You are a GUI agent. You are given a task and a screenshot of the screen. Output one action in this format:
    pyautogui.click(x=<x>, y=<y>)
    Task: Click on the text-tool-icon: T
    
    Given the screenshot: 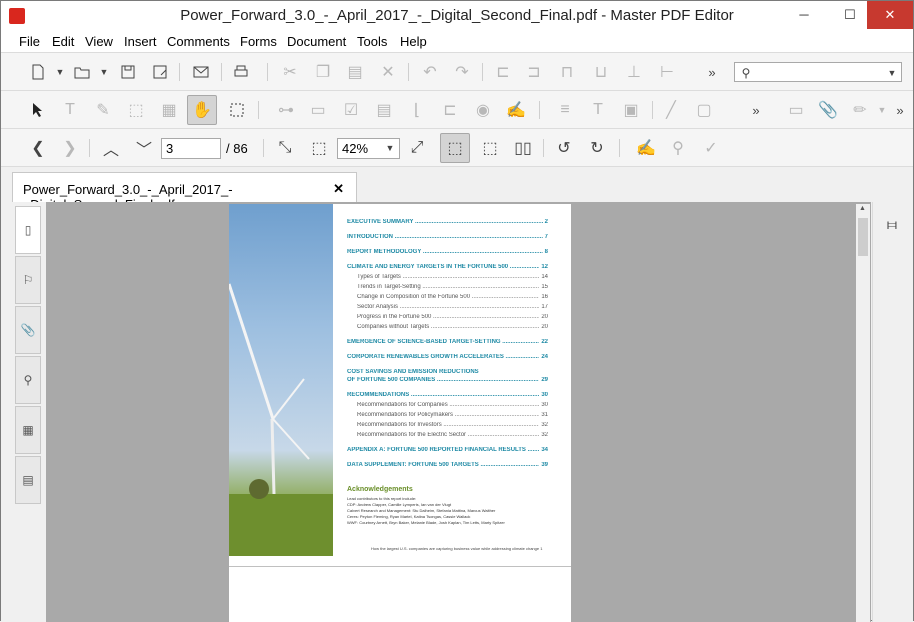 What is the action you would take?
    pyautogui.click(x=70, y=110)
    